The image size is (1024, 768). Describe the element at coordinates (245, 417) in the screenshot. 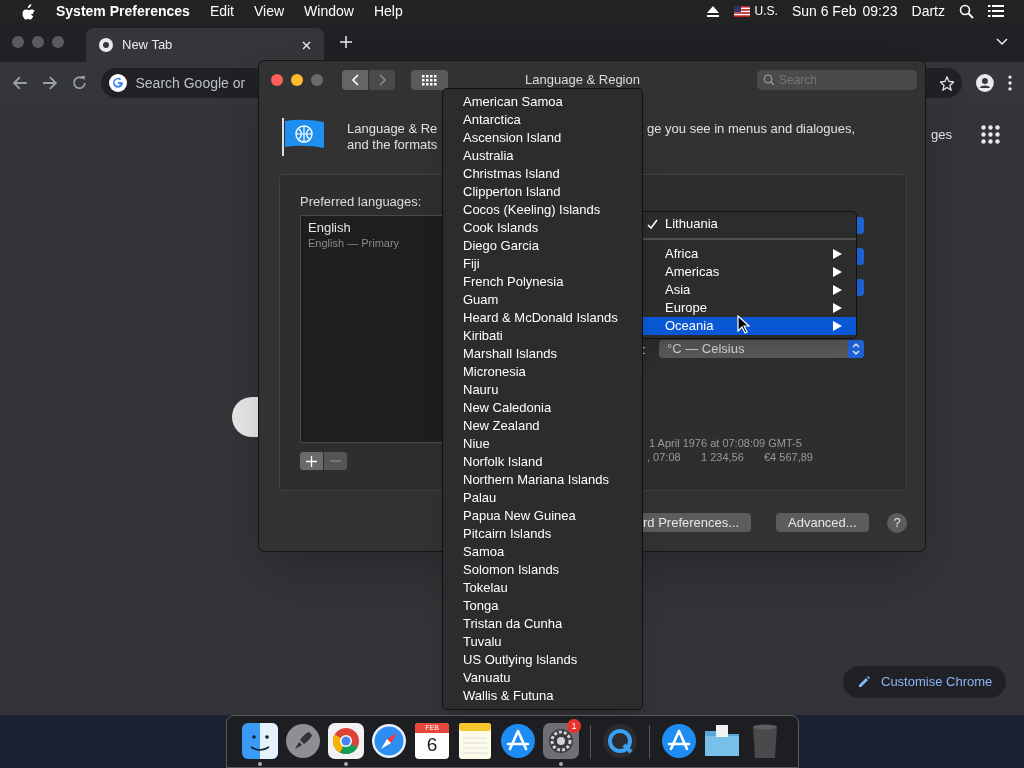

I see `shortcut-tile` at that location.